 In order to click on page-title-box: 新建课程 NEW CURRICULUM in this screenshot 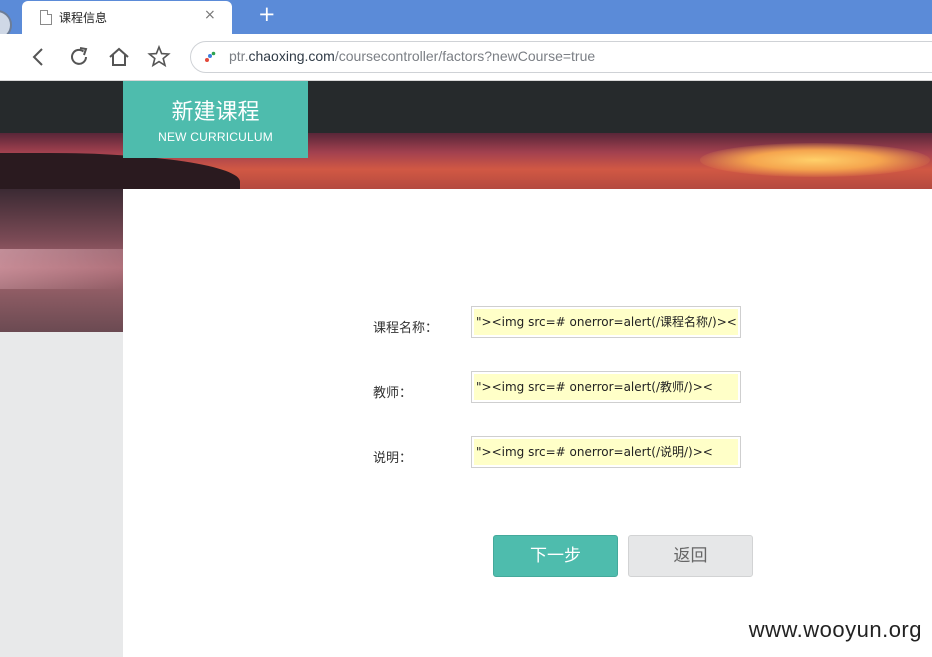, I will do `click(215, 119)`.